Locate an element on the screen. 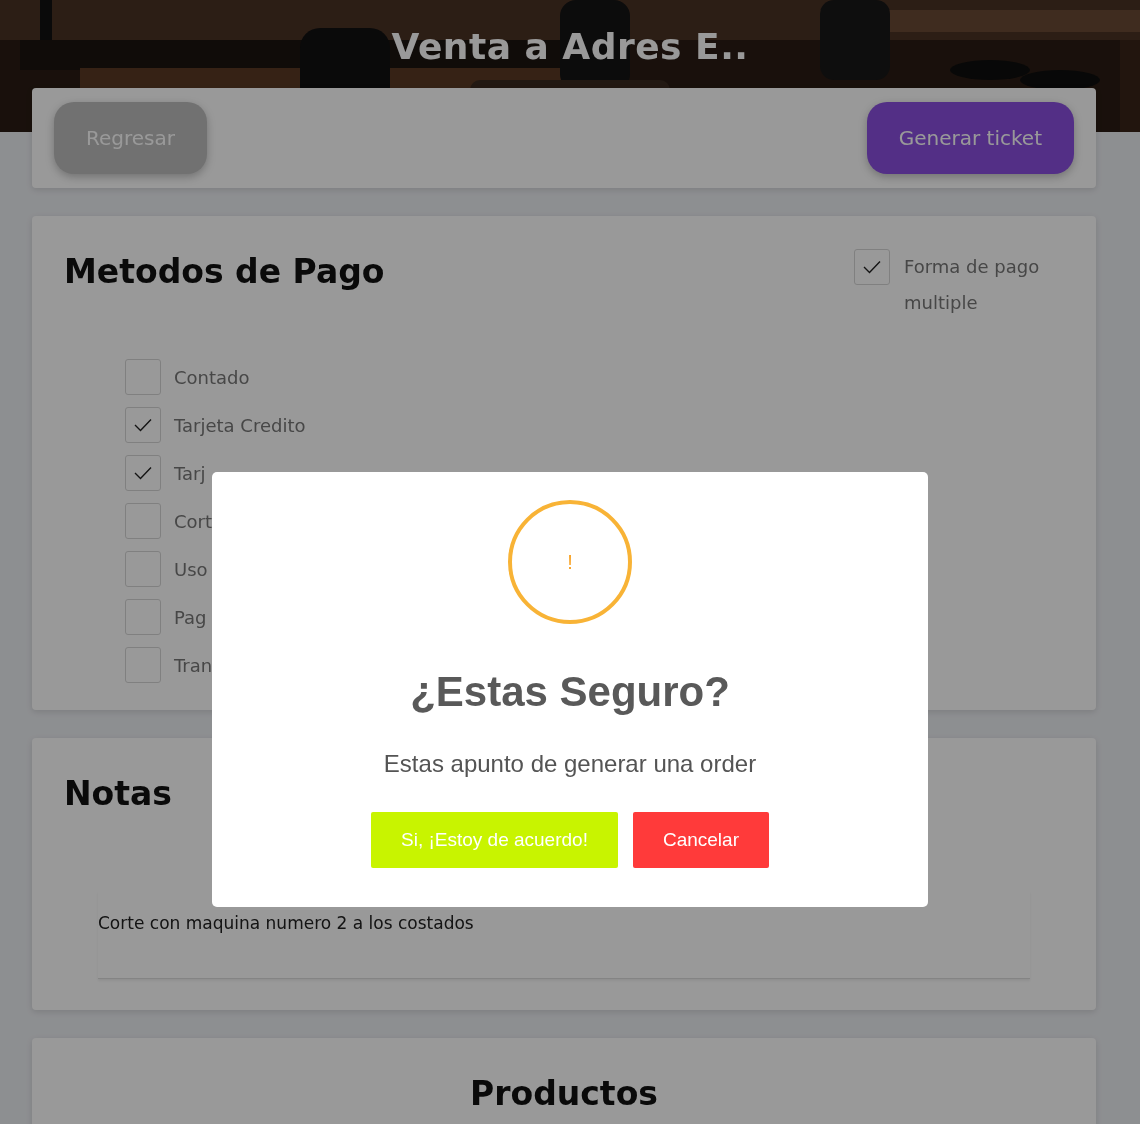 This screenshot has width=1140, height=1124. page-title: Venta a Adres E.. is located at coordinates (570, 46).